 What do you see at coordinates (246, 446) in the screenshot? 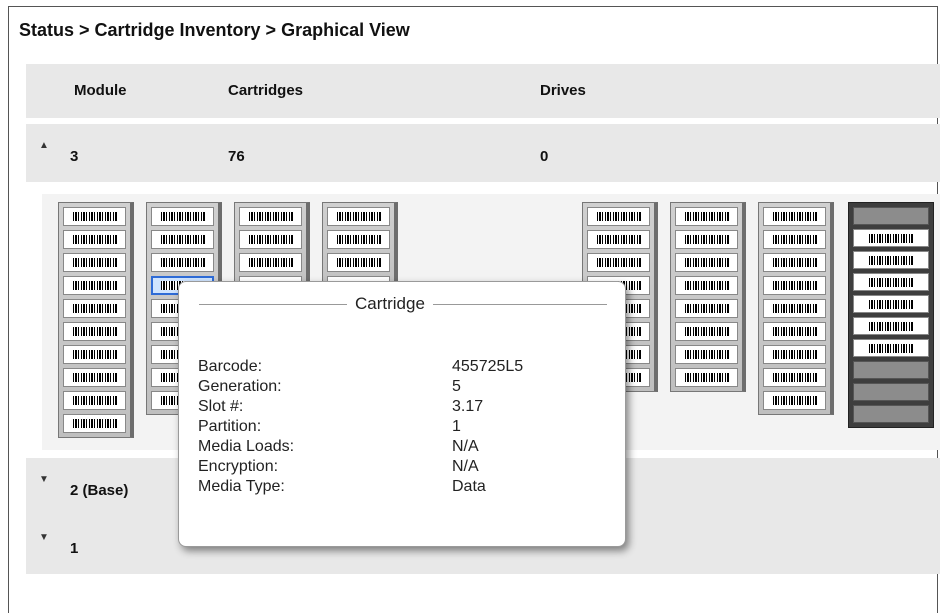
I see `detail-label: Media Loads:` at bounding box center [246, 446].